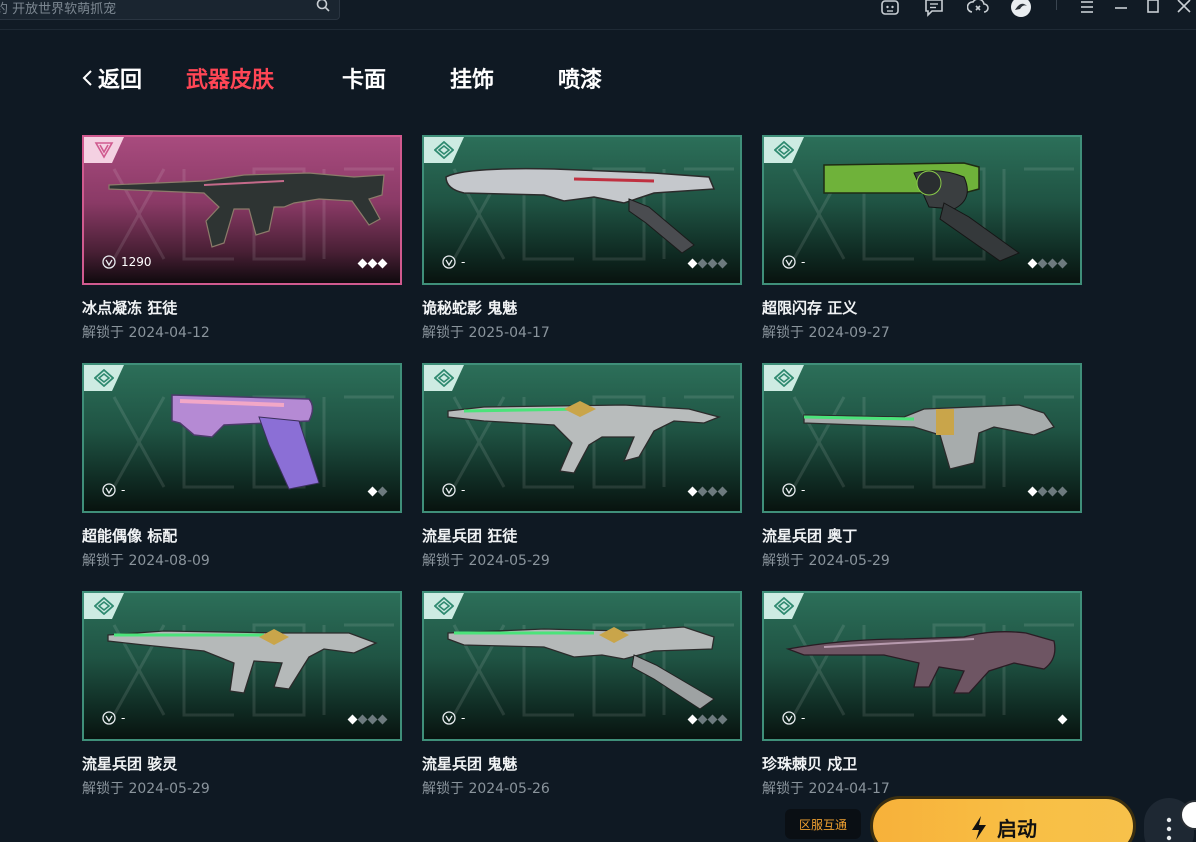 The height and width of the screenshot is (842, 1196). I want to click on search-box: 约 开放世界软萌抓宠, so click(170, 10).